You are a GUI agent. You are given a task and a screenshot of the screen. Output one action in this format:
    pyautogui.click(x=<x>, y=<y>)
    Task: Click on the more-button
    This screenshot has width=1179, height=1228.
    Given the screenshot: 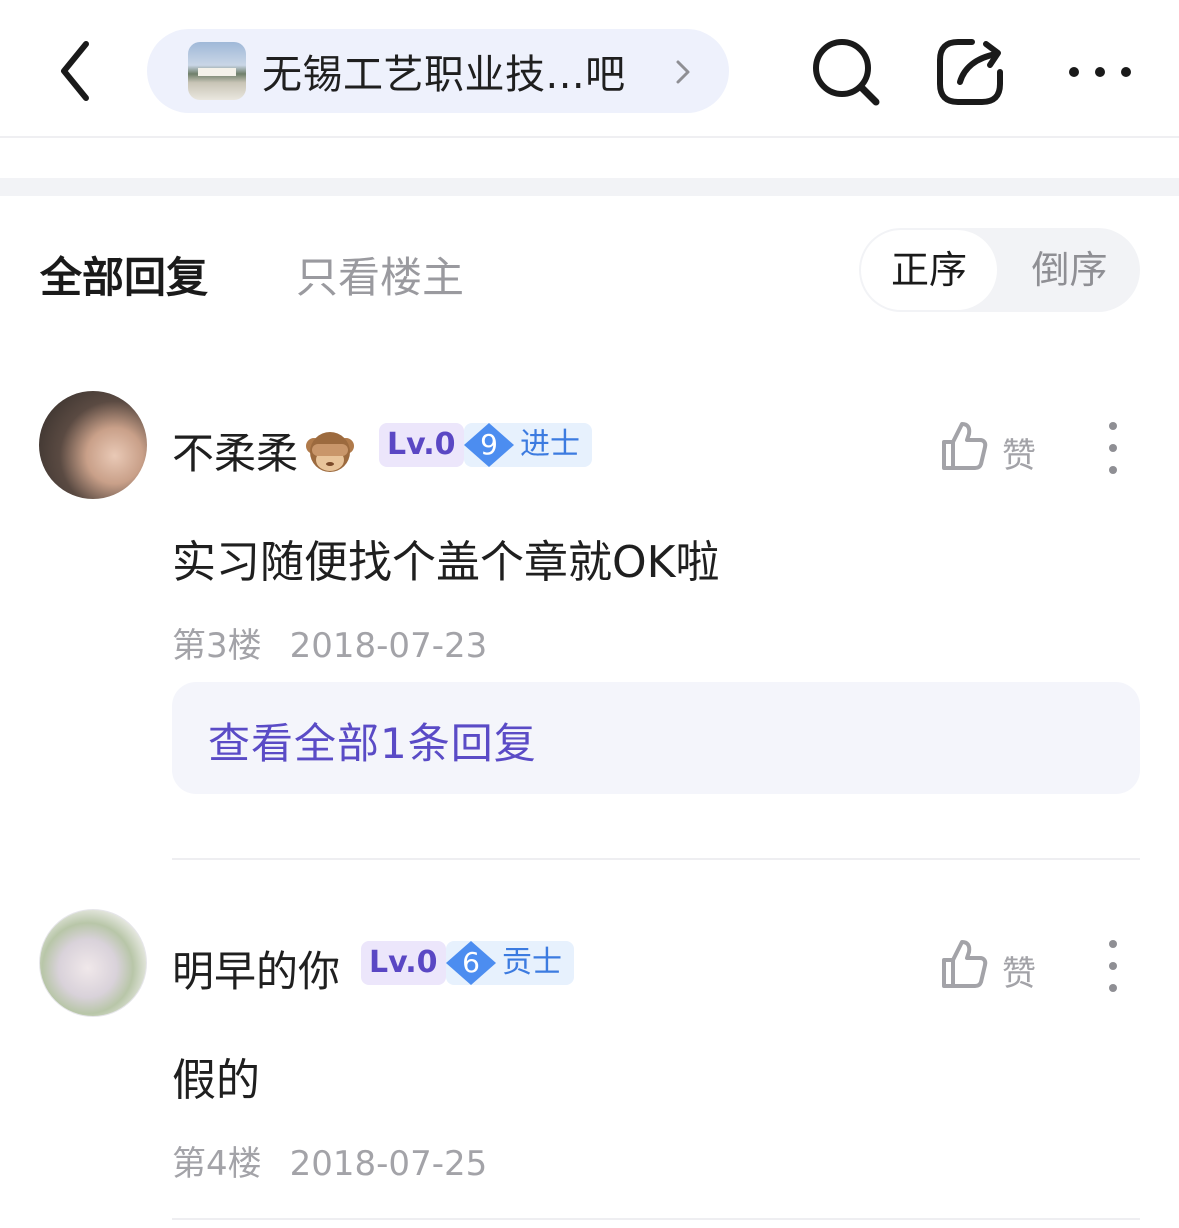 What is the action you would take?
    pyautogui.click(x=1100, y=72)
    